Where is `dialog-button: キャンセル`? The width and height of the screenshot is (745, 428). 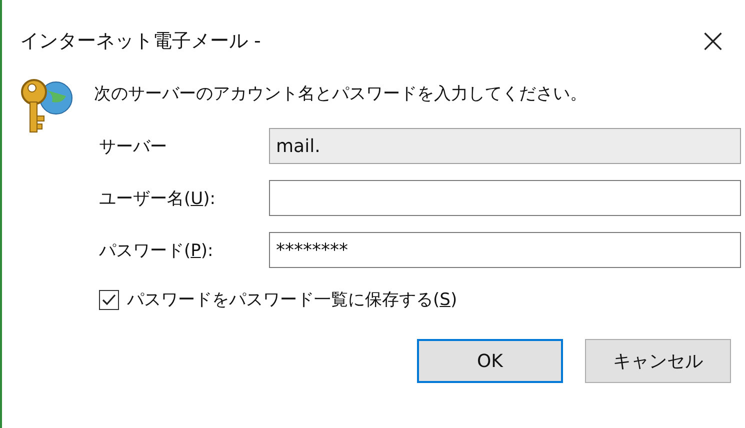 dialog-button: キャンセル is located at coordinates (658, 361).